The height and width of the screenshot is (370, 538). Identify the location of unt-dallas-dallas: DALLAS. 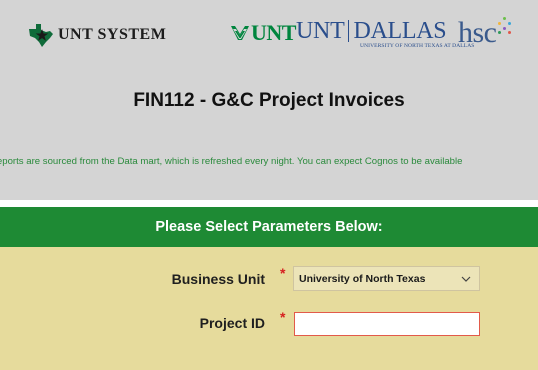
(400, 31).